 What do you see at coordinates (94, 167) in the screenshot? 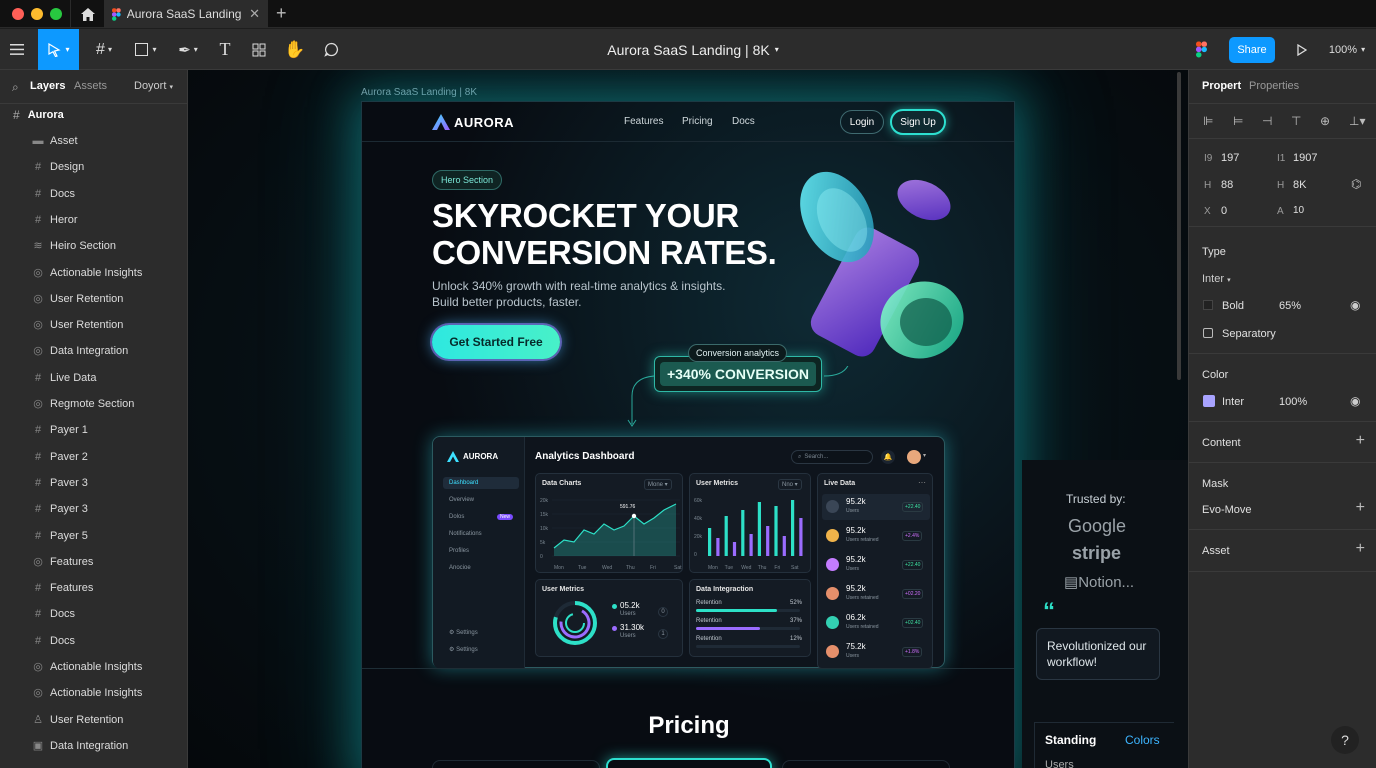
I see `layer-item: # Design` at bounding box center [94, 167].